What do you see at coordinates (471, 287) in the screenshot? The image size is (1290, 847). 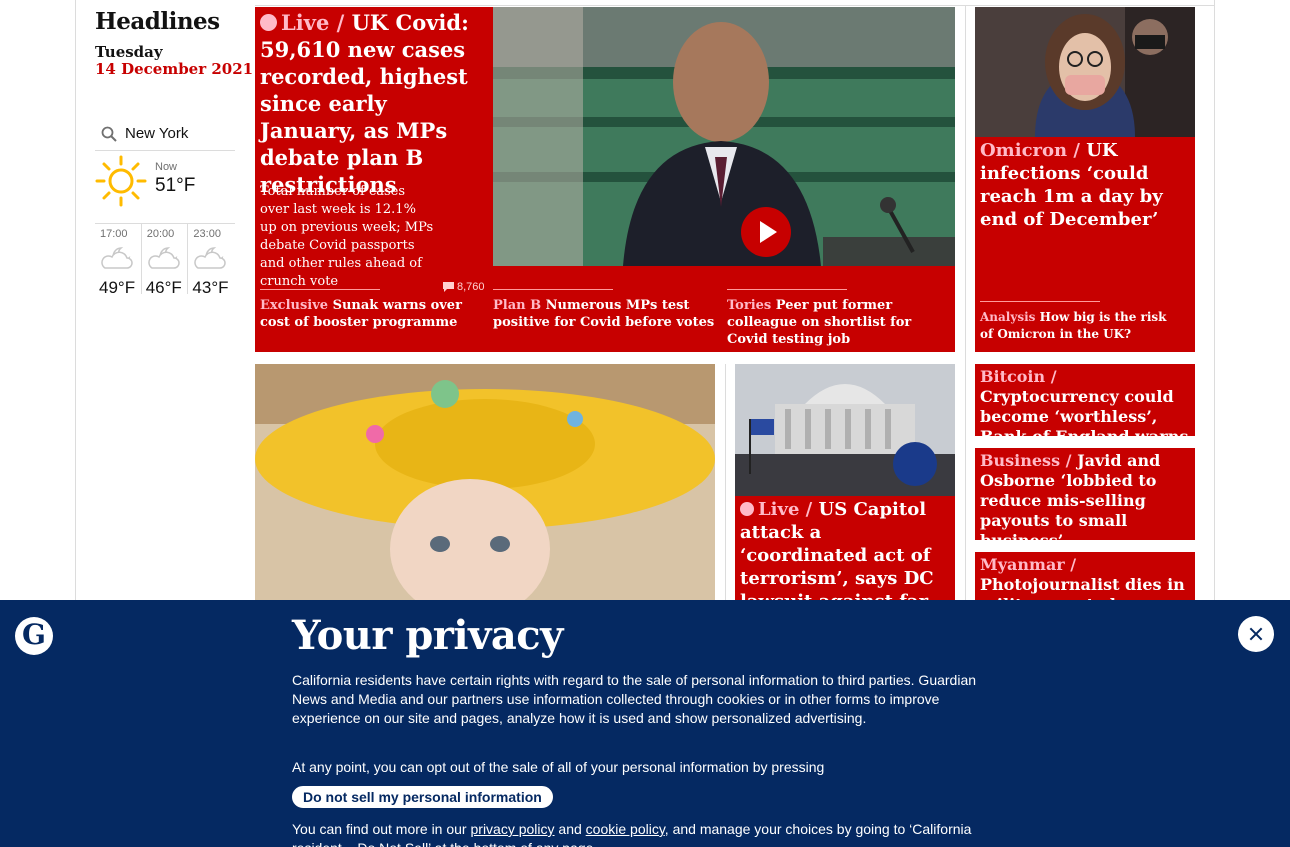 I see `comment-count-value: 8,760` at bounding box center [471, 287].